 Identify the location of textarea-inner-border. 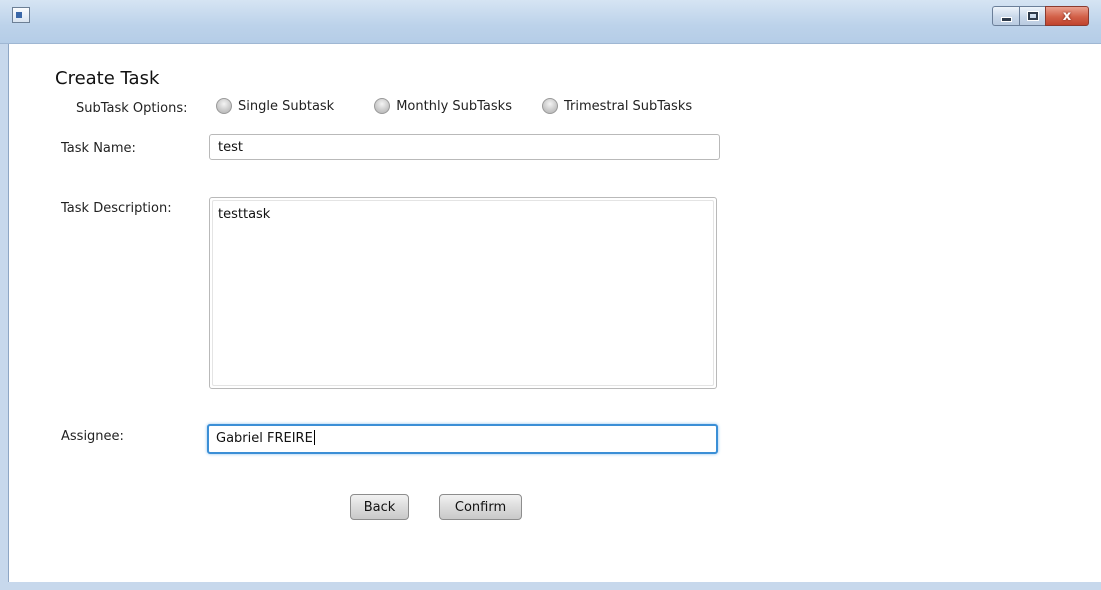
(463, 293).